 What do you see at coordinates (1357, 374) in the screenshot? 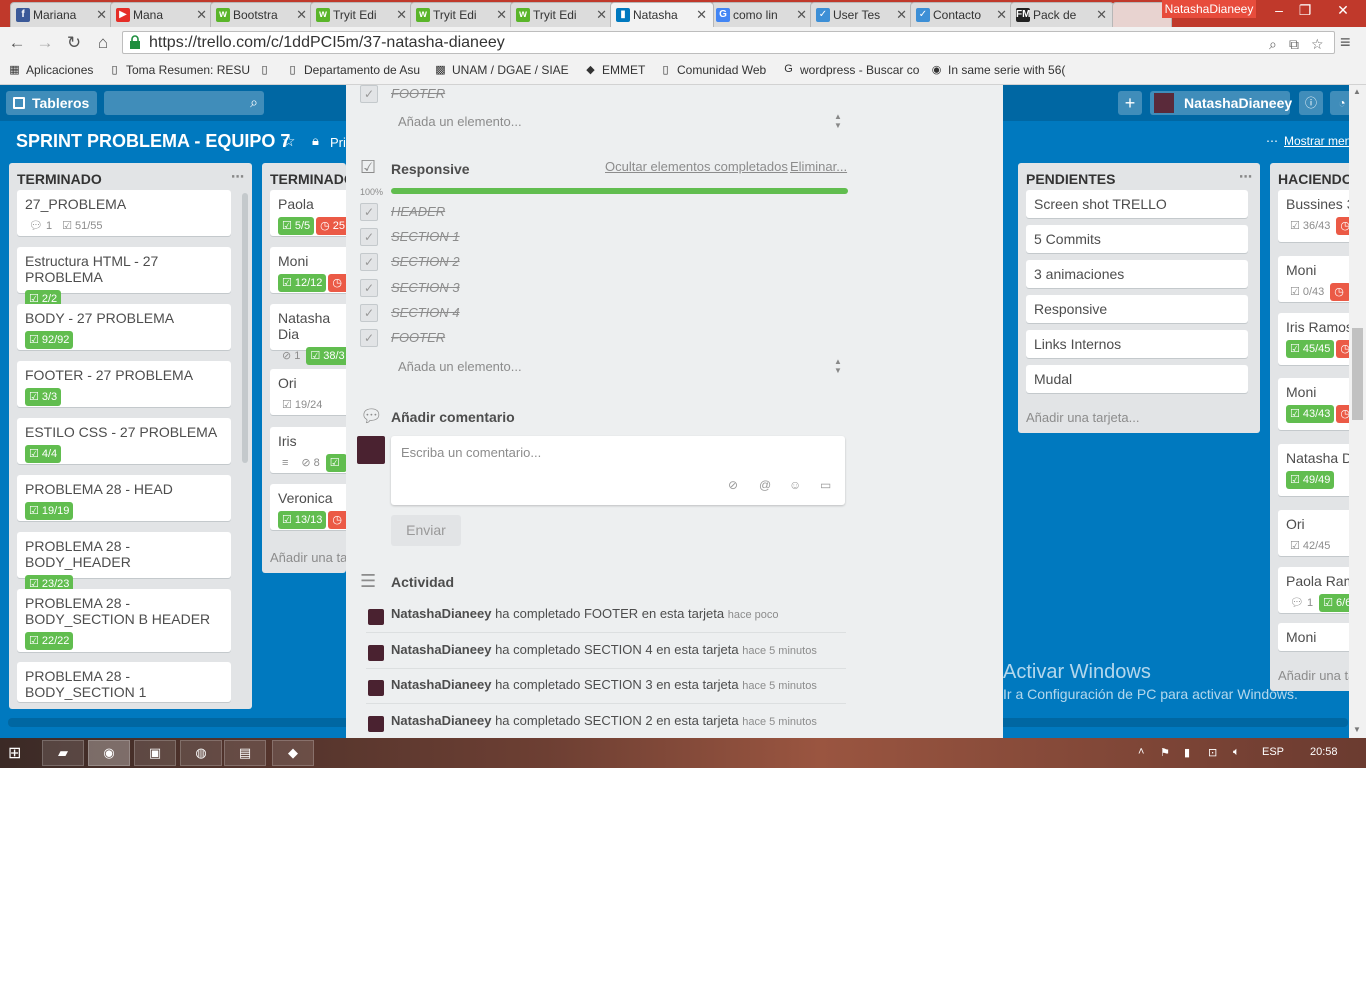
I see `scrollbar-thumb` at bounding box center [1357, 374].